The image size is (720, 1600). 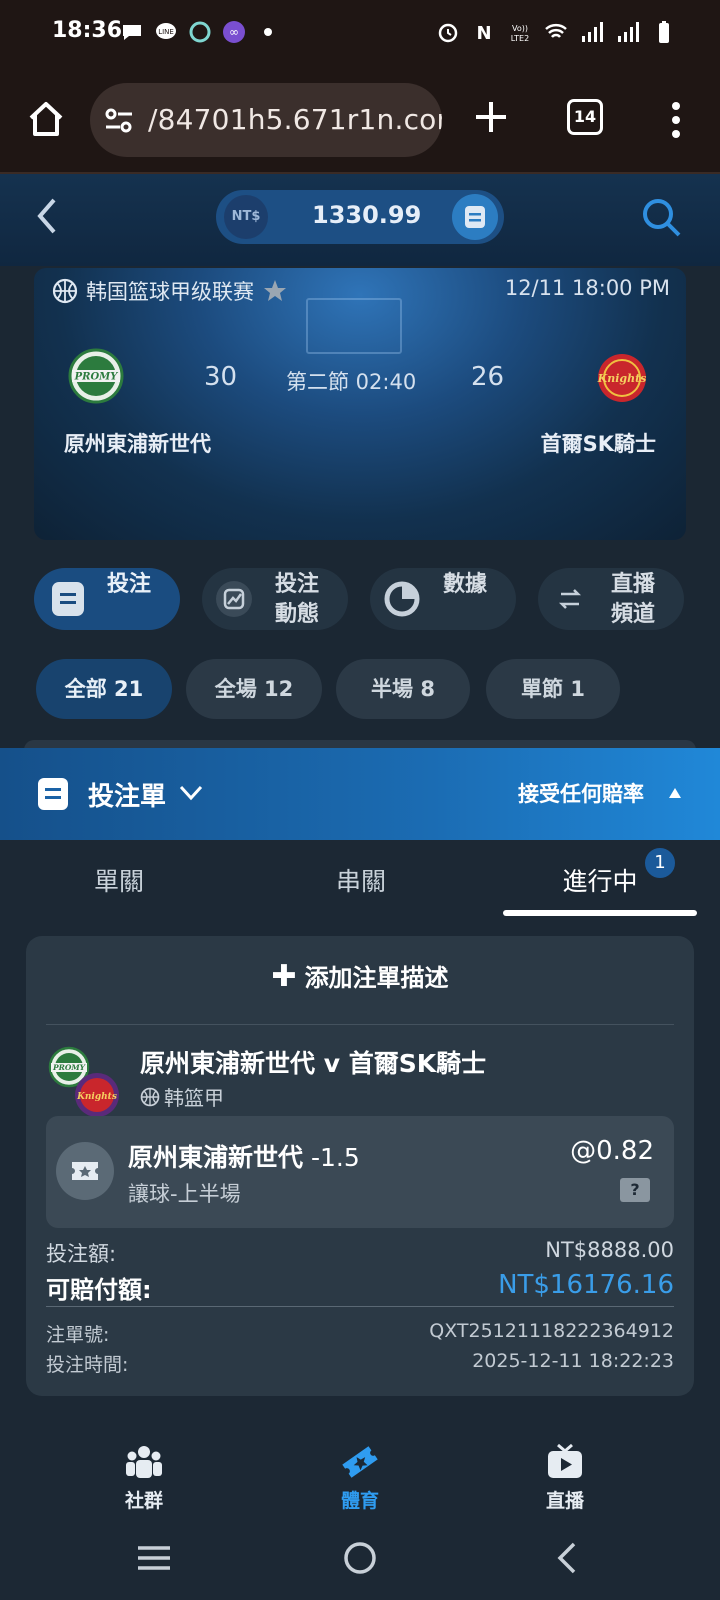 What do you see at coordinates (170, 291) in the screenshot?
I see `league-row: 韩国篮球甲级联赛` at bounding box center [170, 291].